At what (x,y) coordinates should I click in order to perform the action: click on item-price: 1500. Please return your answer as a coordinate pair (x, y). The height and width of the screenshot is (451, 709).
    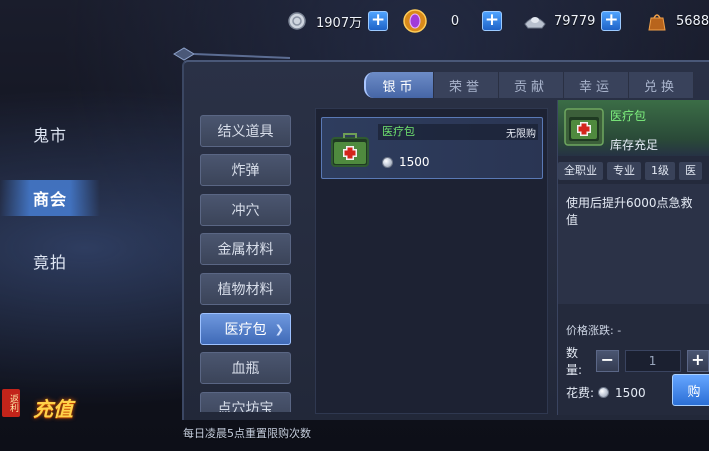
    Looking at the image, I should click on (406, 162).